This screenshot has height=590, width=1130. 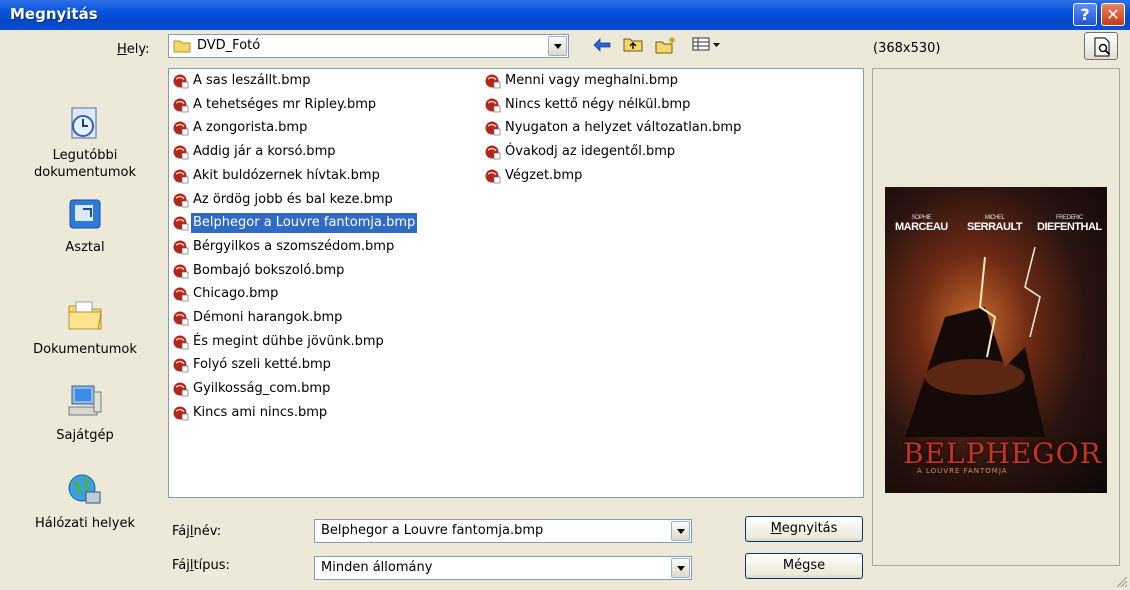 What do you see at coordinates (602, 47) in the screenshot?
I see `back-arrow-icon` at bounding box center [602, 47].